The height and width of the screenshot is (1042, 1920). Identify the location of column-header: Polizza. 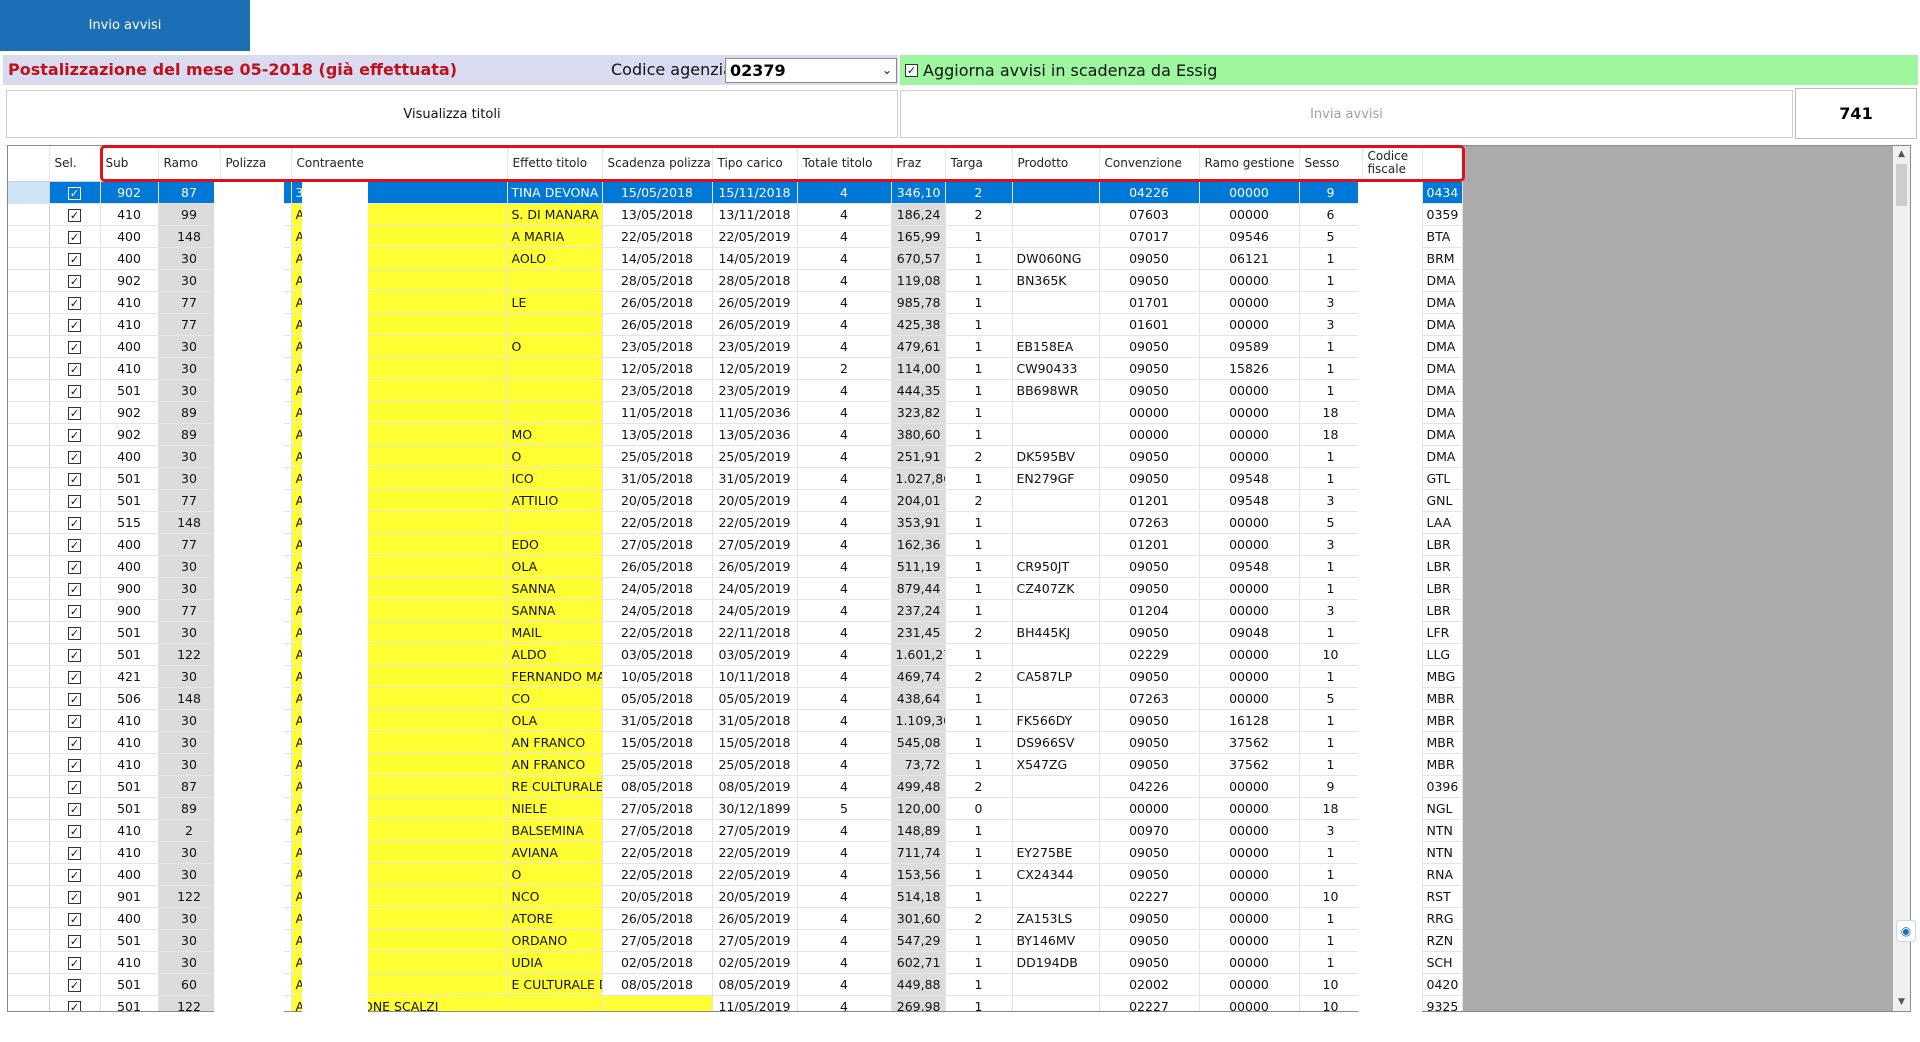
(256, 164).